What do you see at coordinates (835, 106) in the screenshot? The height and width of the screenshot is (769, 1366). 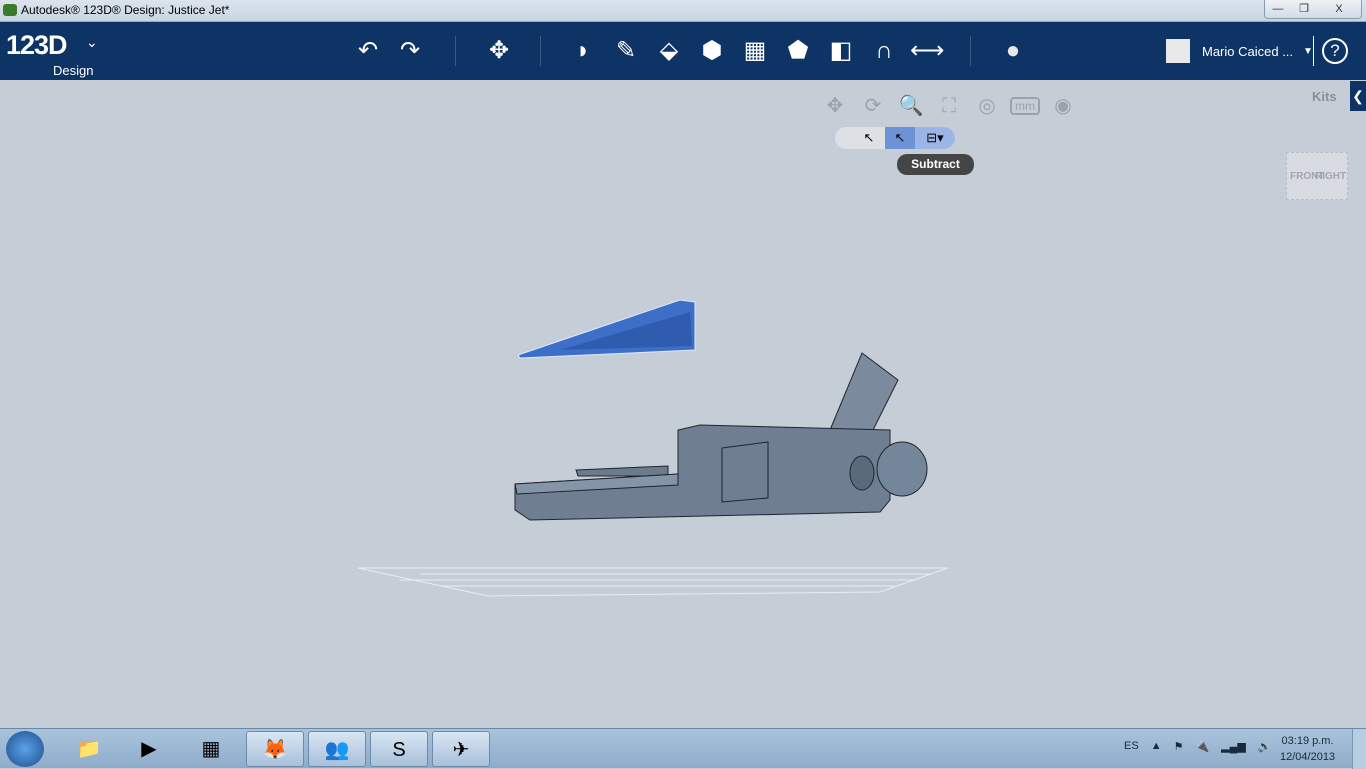 I see `pan-icon: ✥` at bounding box center [835, 106].